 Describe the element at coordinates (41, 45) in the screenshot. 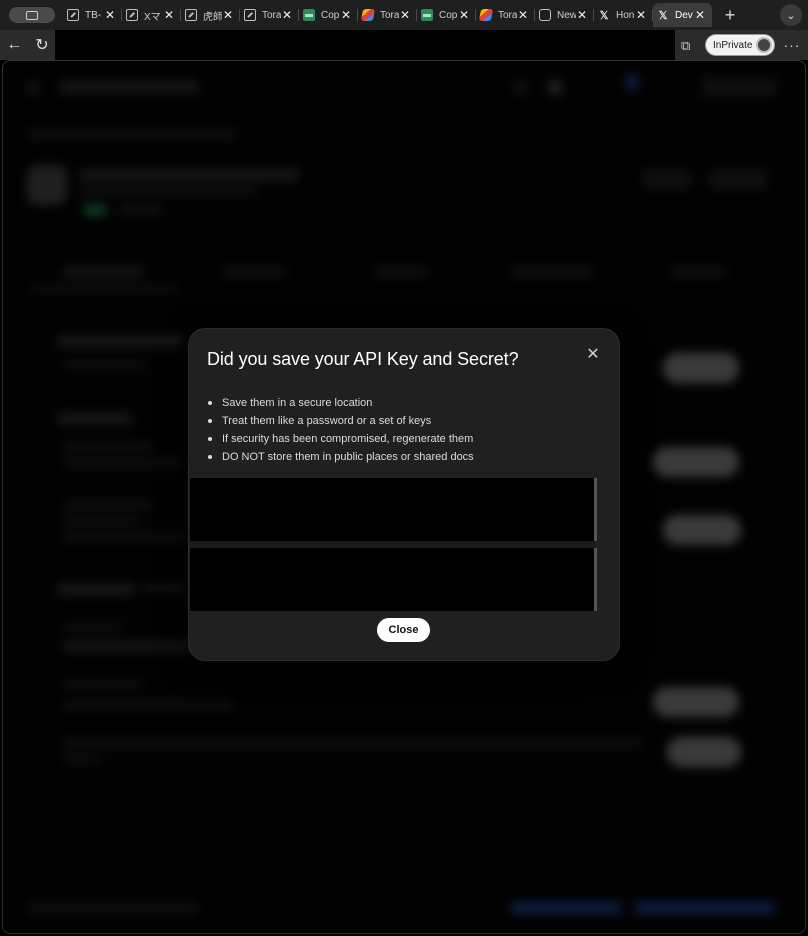

I see `refresh-icon: ↻` at that location.